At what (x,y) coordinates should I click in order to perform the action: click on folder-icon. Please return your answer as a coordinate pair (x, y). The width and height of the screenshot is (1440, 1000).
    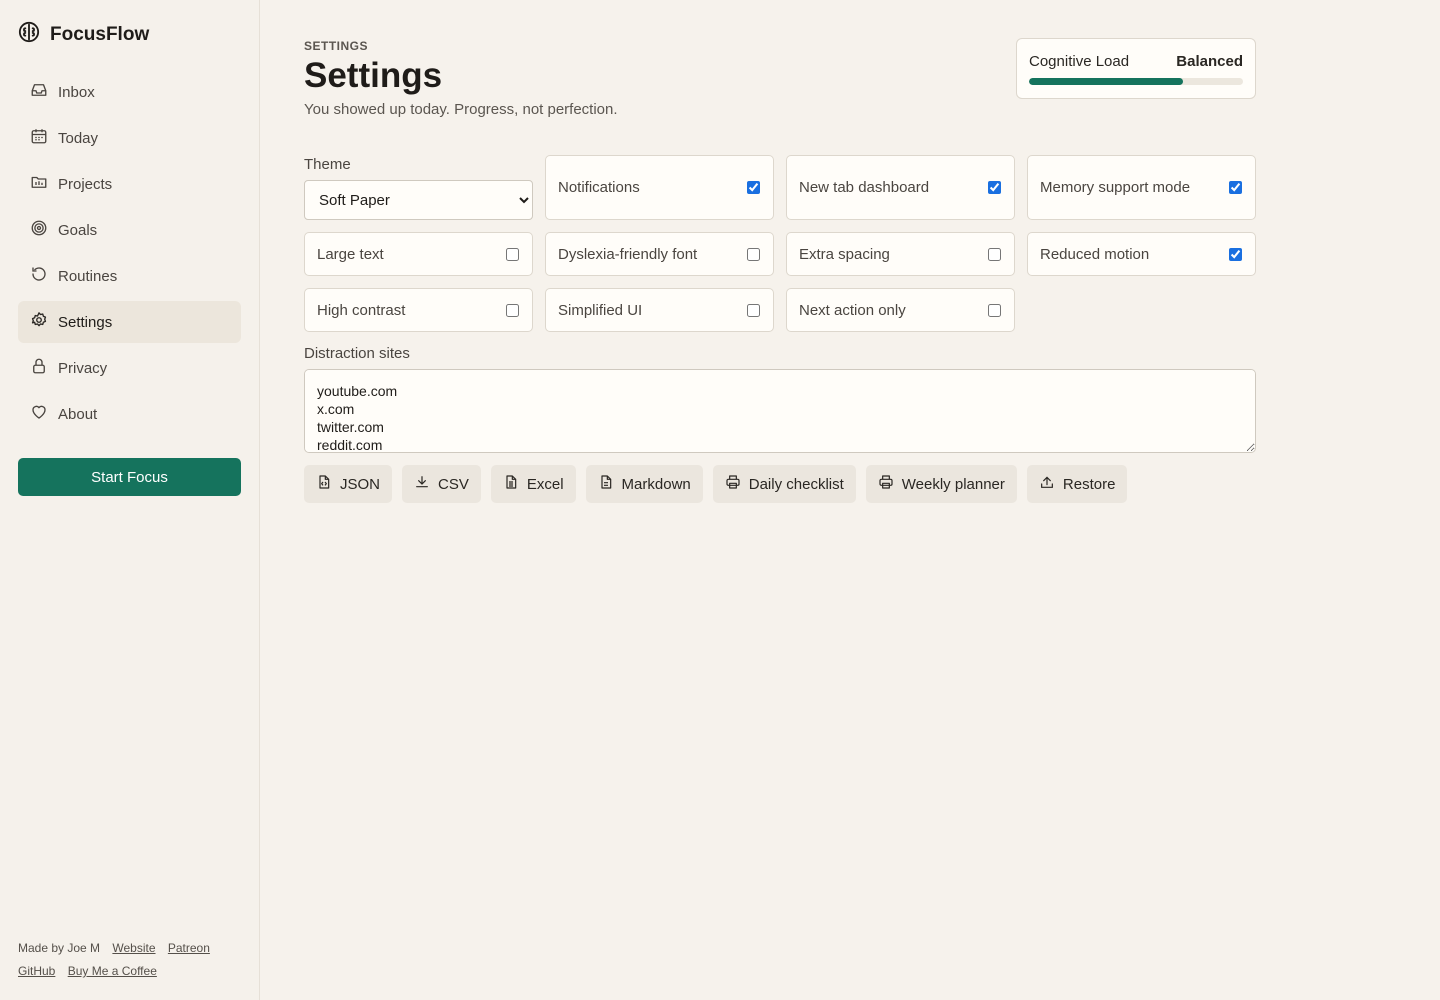
    Looking at the image, I should click on (39, 184).